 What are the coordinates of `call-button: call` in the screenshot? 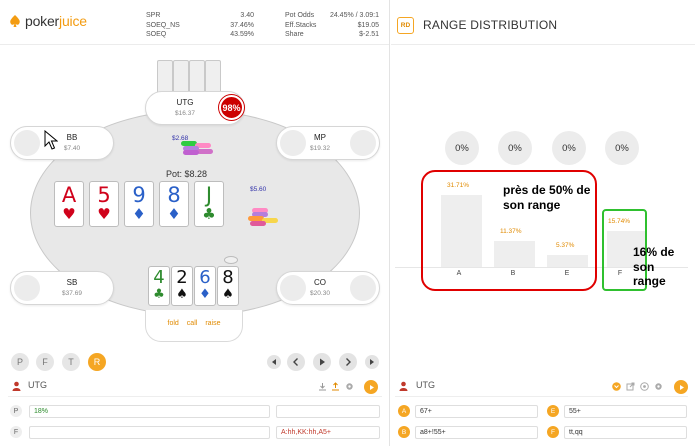 It's located at (192, 330).